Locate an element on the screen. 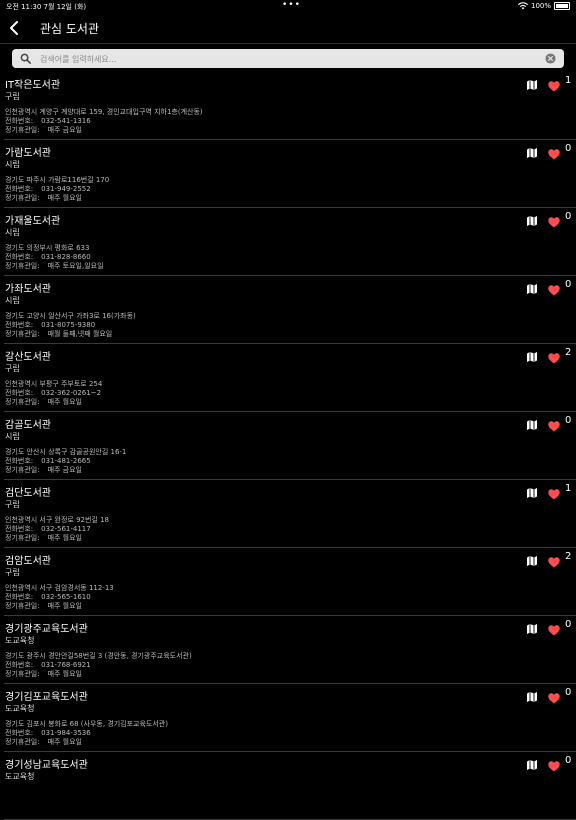 The width and height of the screenshot is (576, 820). phone-value: 031-8075-9380 is located at coordinates (68, 325).